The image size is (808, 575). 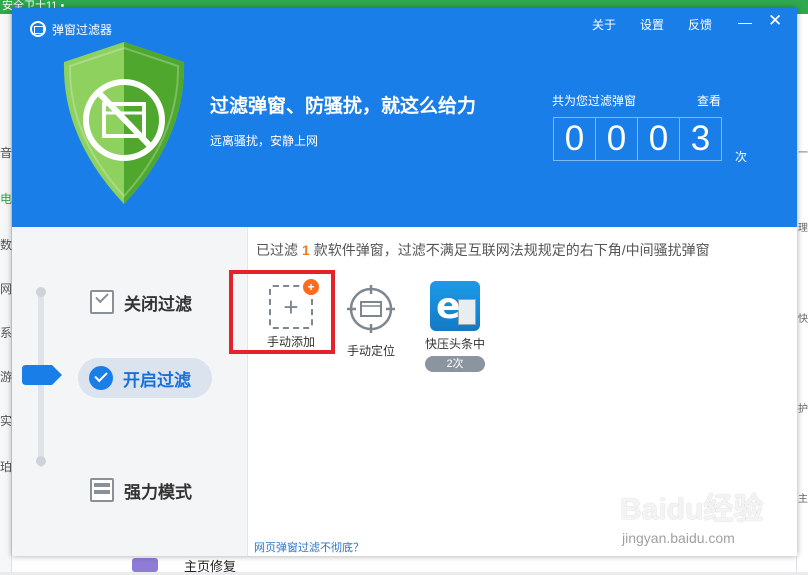 I want to click on background-left-item: 珀, so click(x=6, y=467).